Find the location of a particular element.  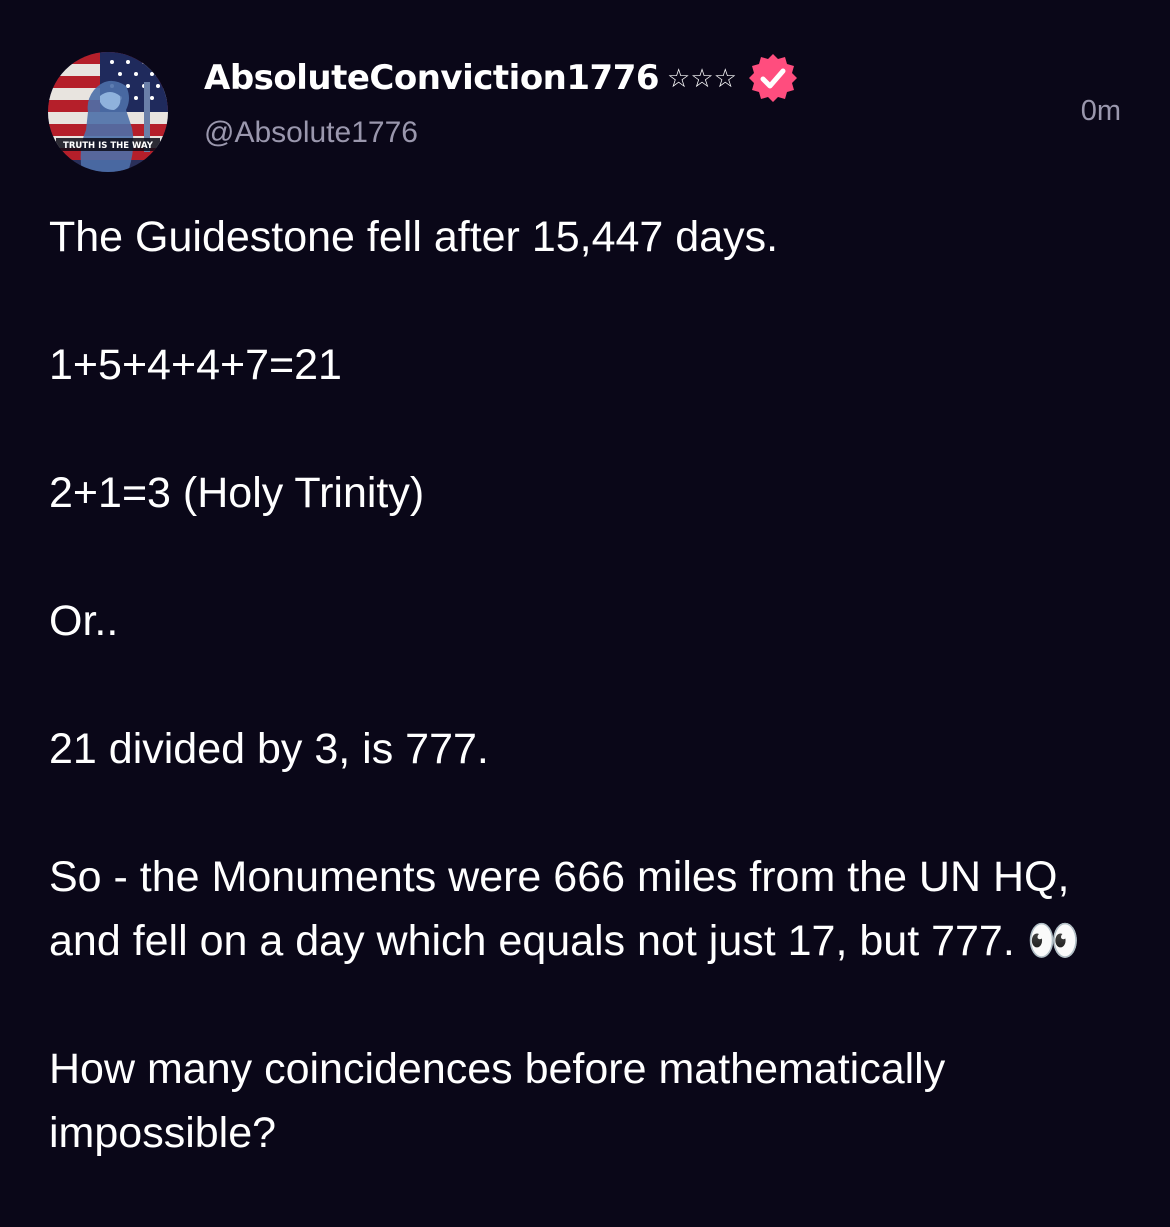

stars-icon: ☆☆☆ is located at coordinates (702, 77).